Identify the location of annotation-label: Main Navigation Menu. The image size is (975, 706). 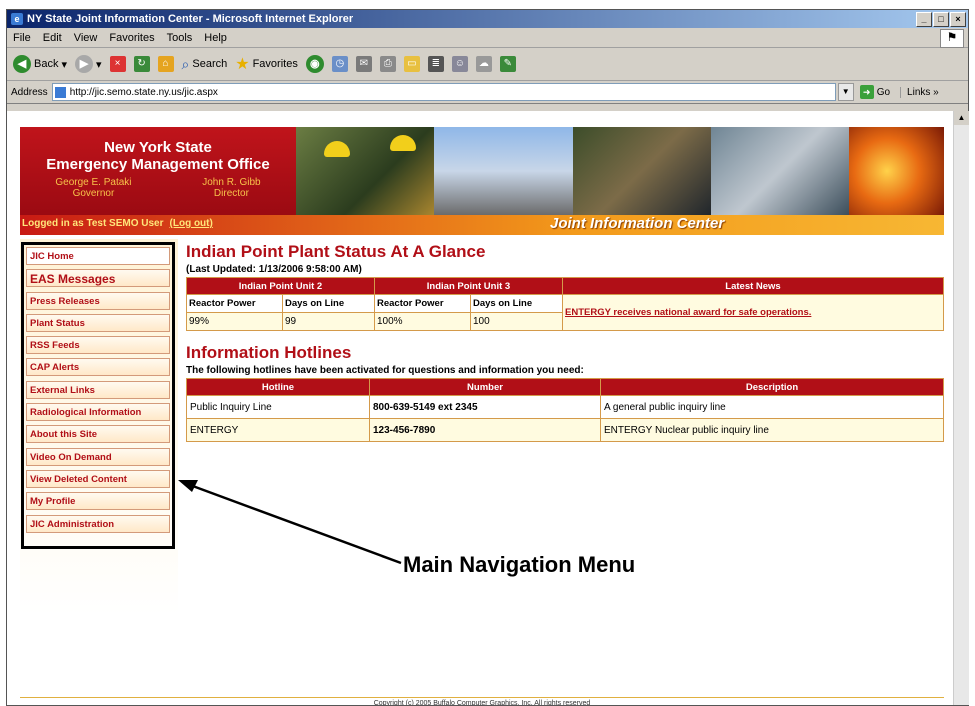
(519, 564).